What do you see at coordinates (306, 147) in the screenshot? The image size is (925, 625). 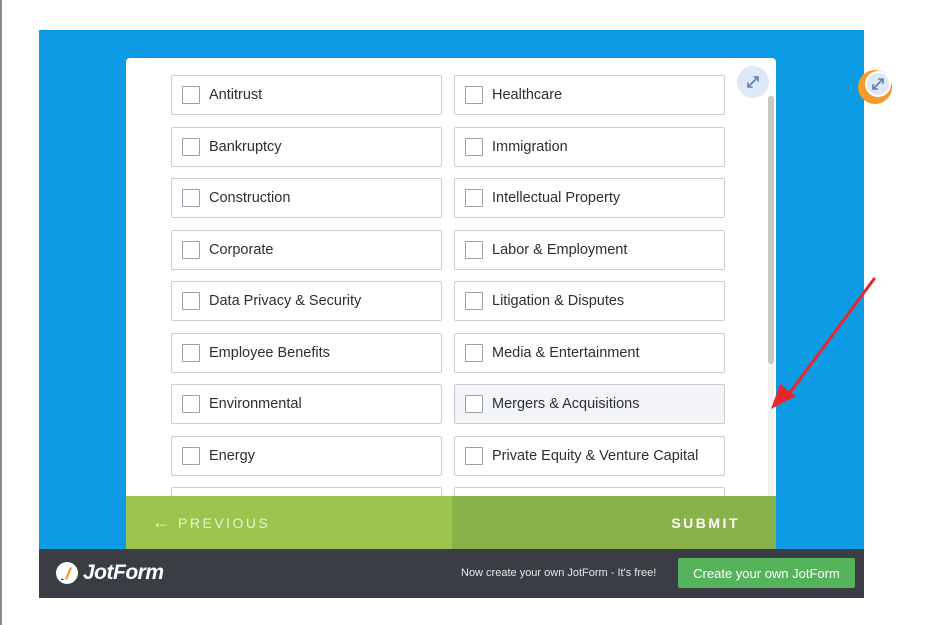 I see `option-bankruptcy: Bankruptcy` at bounding box center [306, 147].